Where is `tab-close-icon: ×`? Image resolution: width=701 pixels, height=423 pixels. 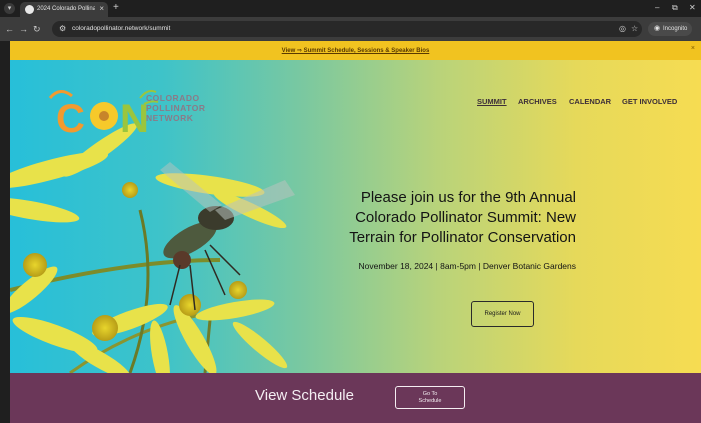 tab-close-icon: × is located at coordinates (101, 9).